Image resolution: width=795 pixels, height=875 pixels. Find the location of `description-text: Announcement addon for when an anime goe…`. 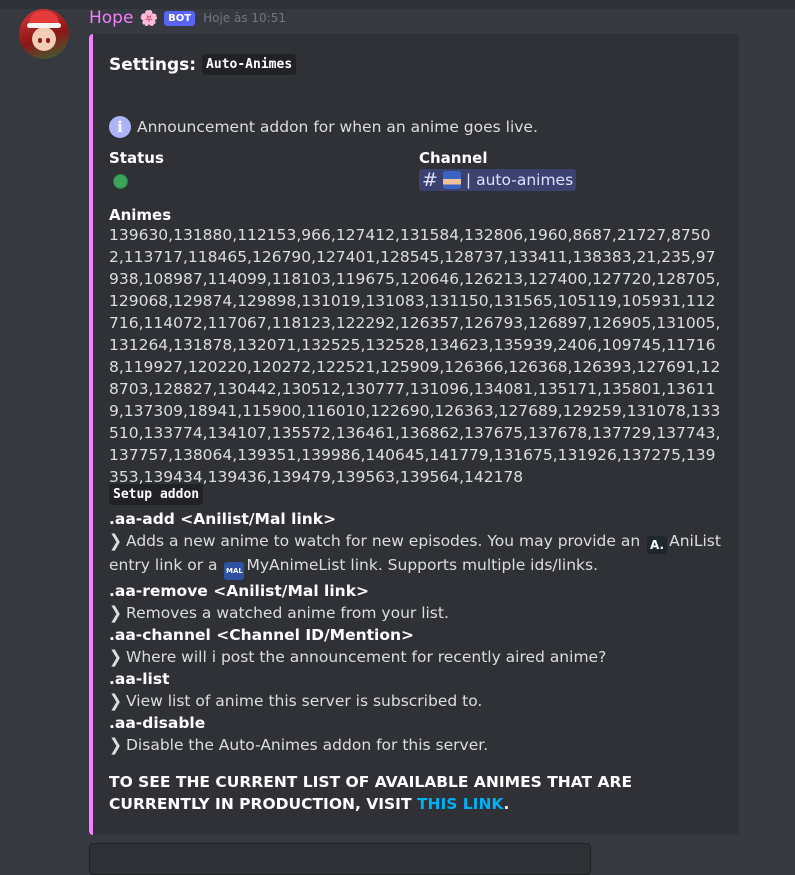

description-text: Announcement addon for when an anime goe… is located at coordinates (337, 127).